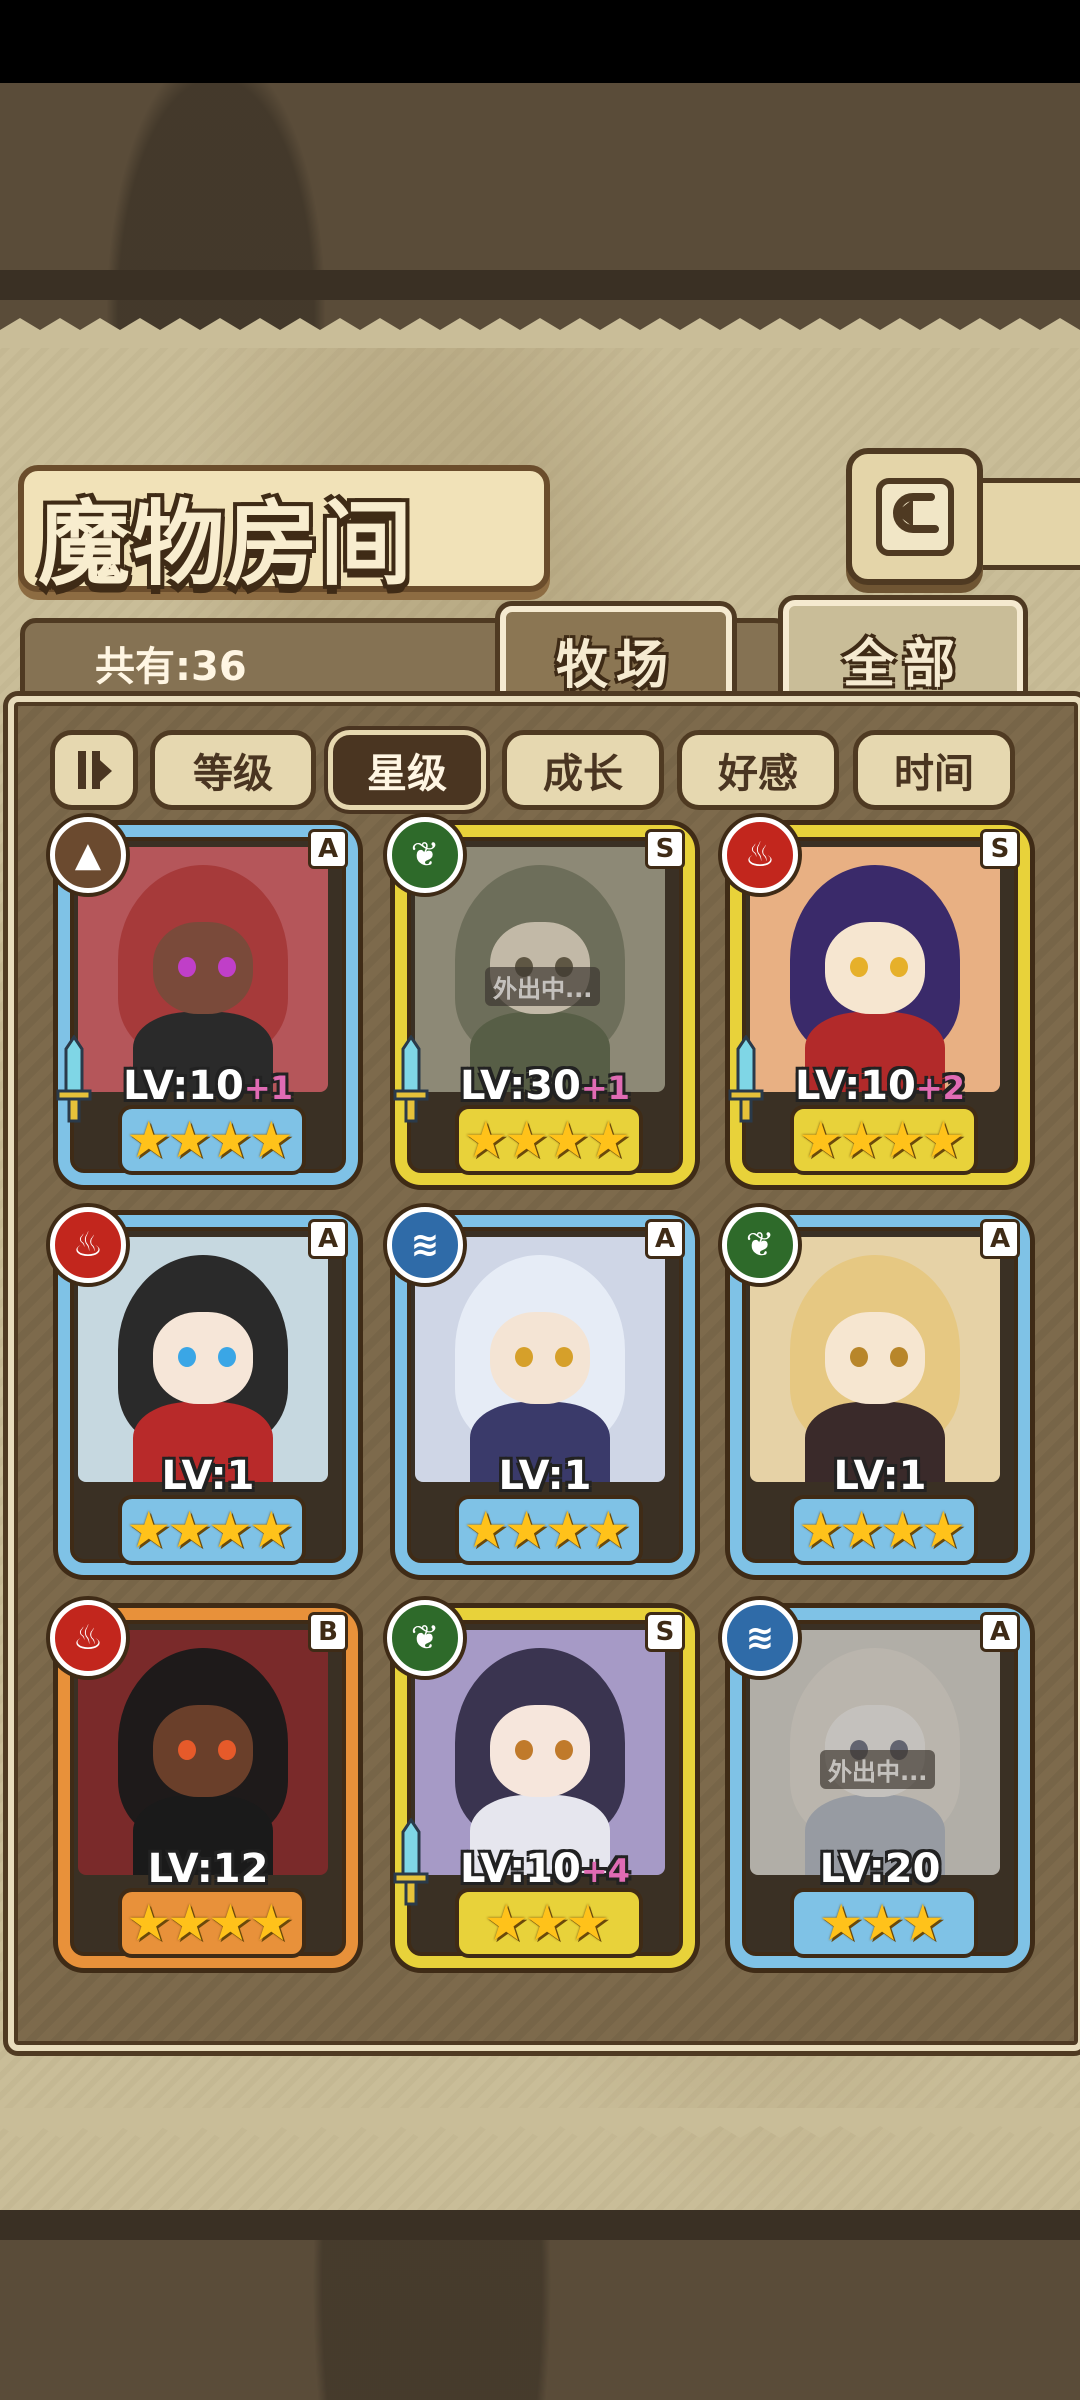 The width and height of the screenshot is (1080, 2400). Describe the element at coordinates (540, 41) in the screenshot. I see `status-bar` at that location.